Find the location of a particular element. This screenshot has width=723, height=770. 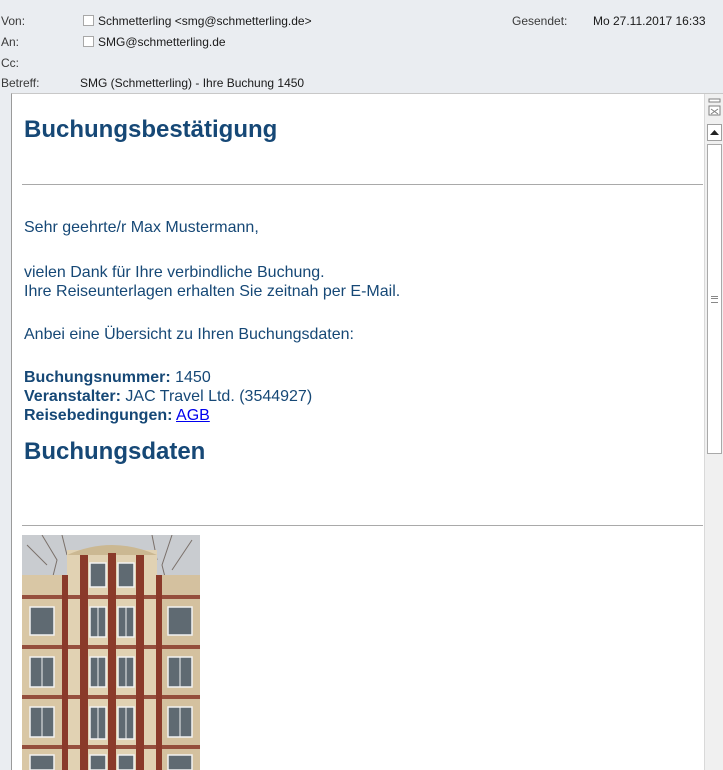

organizer-label: Veranstalter: is located at coordinates (72, 396).